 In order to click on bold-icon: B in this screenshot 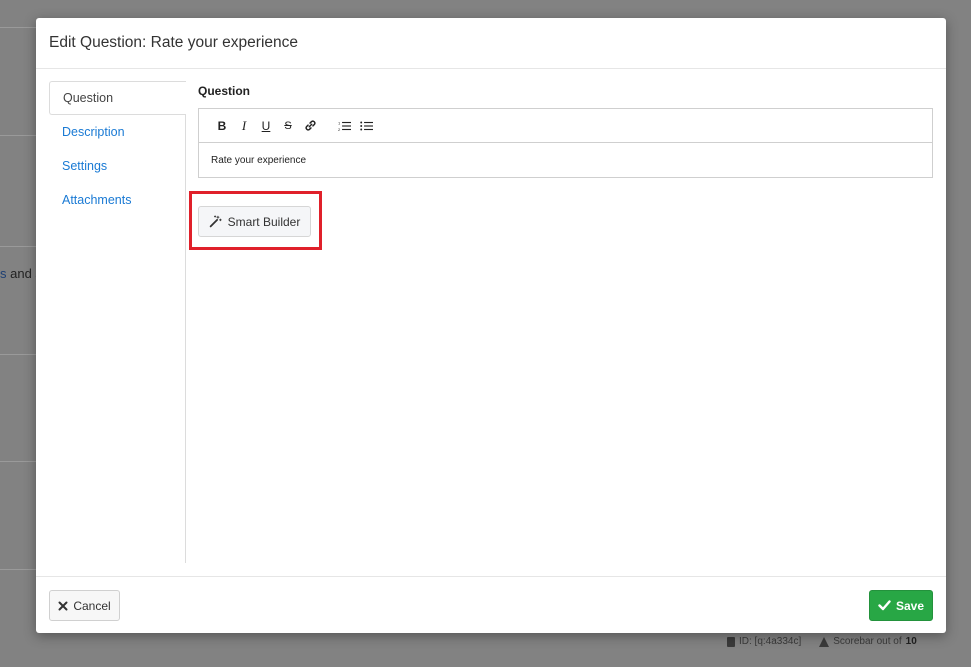, I will do `click(222, 126)`.